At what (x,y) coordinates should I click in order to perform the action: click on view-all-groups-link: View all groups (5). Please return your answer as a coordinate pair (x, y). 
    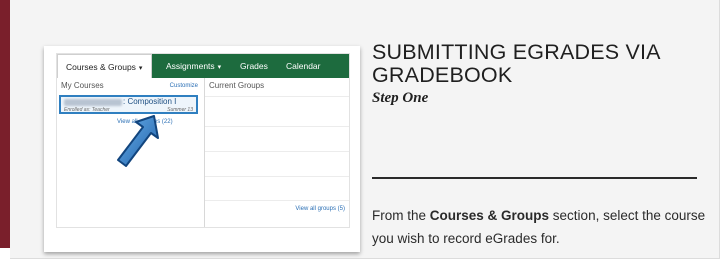
    Looking at the image, I should click on (320, 209).